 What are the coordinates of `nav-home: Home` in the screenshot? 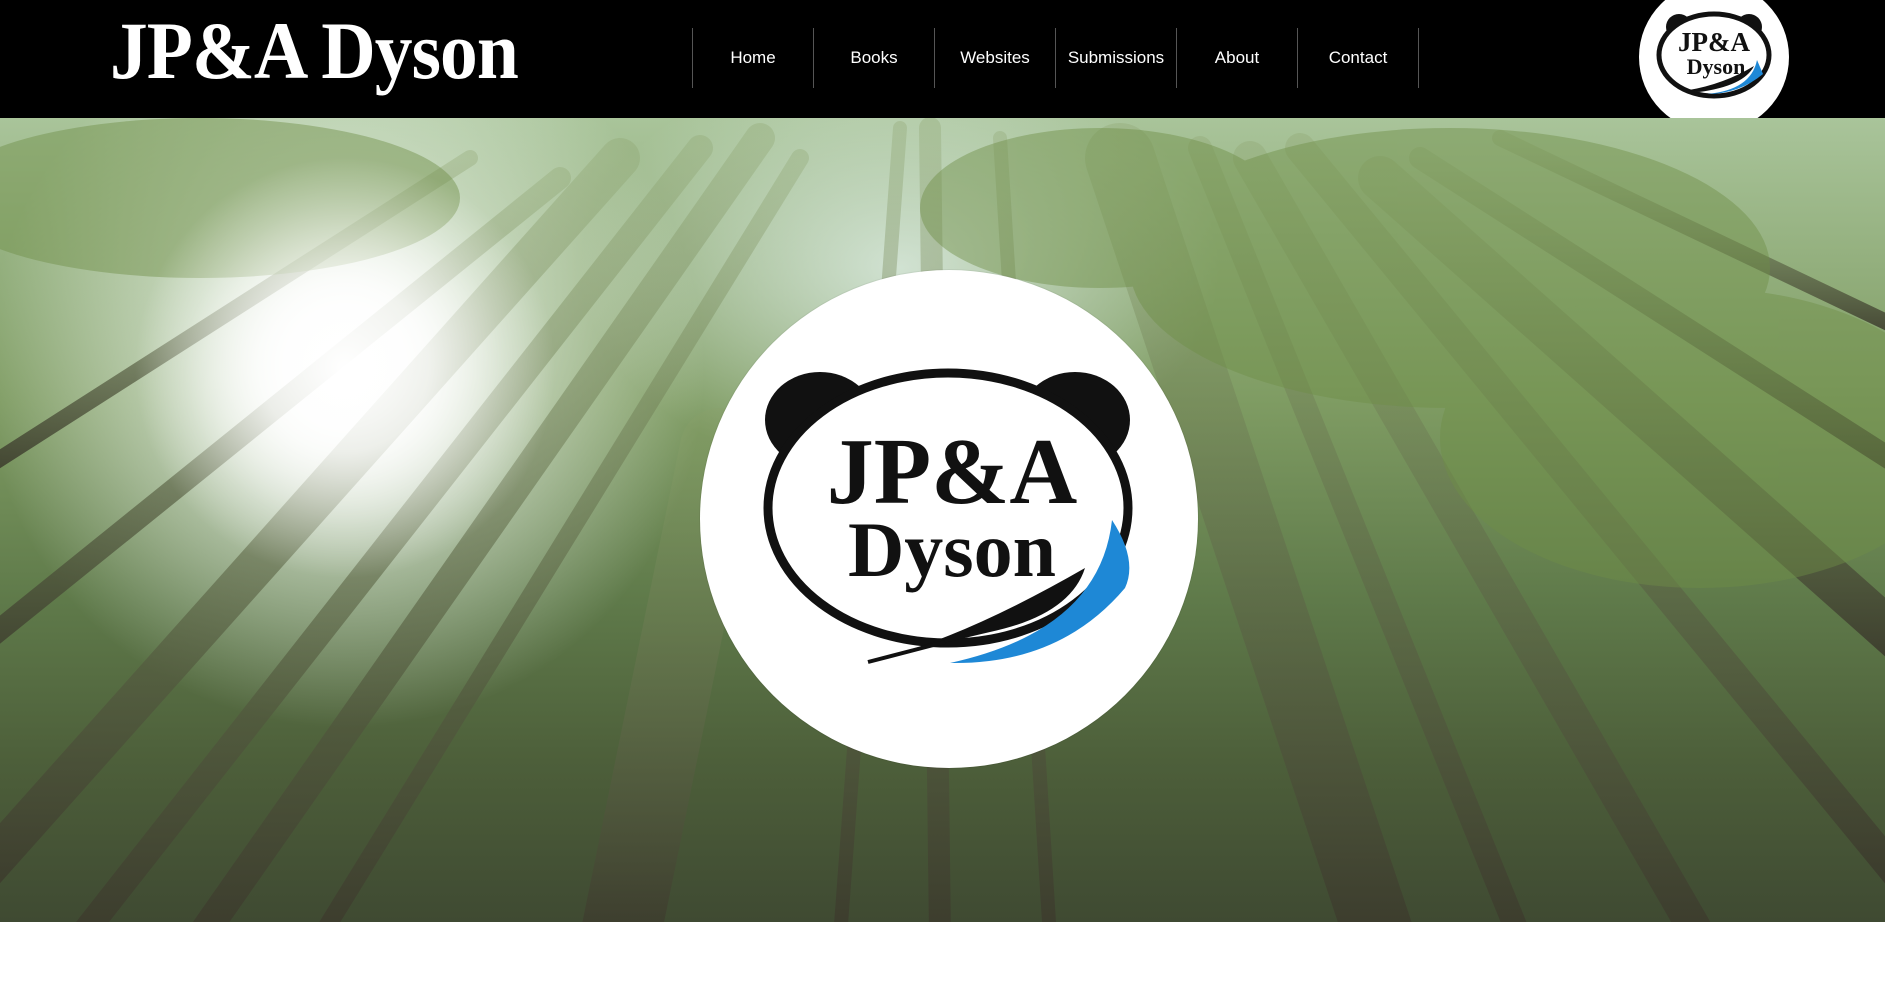 It's located at (753, 58).